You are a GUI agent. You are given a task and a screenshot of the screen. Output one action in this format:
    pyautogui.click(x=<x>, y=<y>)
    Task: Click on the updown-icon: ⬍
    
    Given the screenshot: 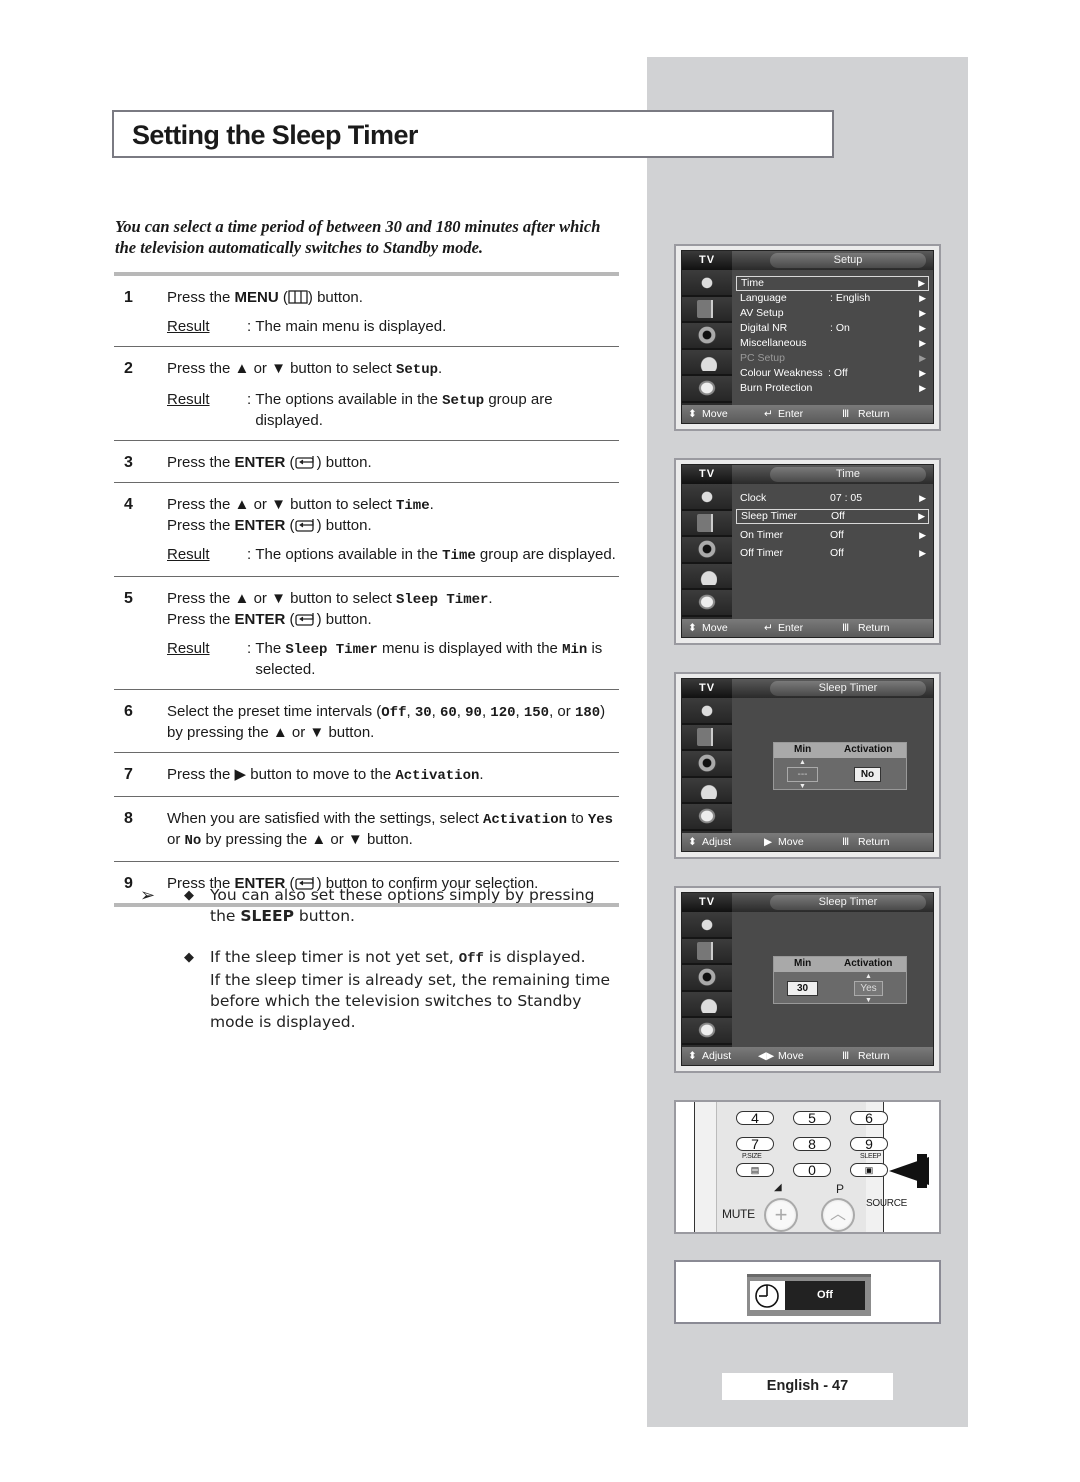 What is the action you would take?
    pyautogui.click(x=692, y=414)
    